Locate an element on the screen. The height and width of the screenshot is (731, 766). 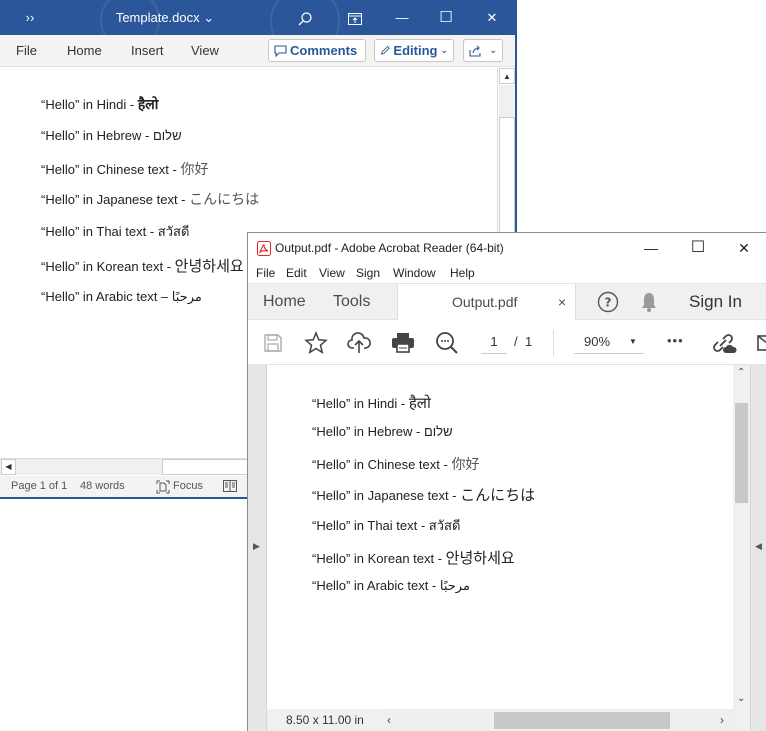
word-count: 48 words is located at coordinates (102, 486).